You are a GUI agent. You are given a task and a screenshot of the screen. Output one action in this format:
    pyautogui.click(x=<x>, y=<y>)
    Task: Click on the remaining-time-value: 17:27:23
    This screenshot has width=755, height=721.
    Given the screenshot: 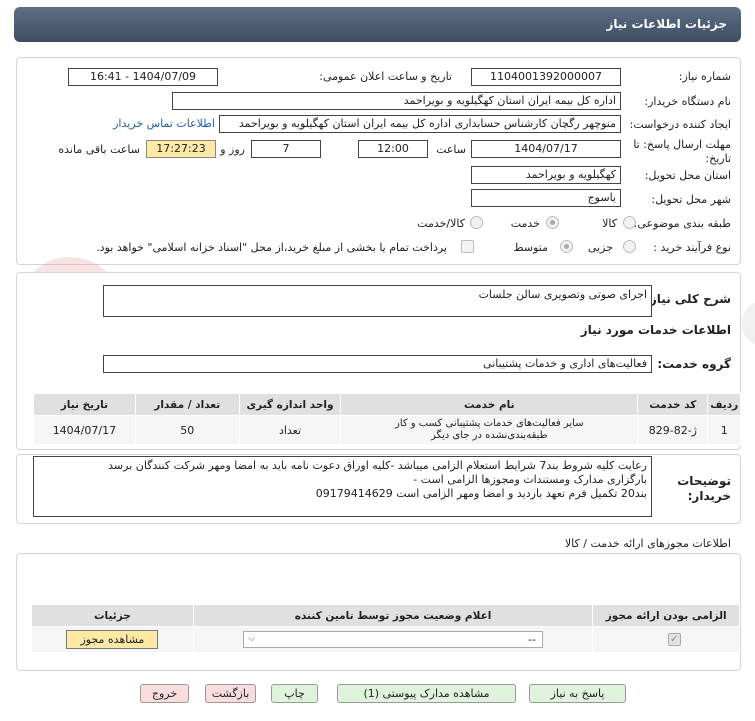 What is the action you would take?
    pyautogui.click(x=181, y=149)
    